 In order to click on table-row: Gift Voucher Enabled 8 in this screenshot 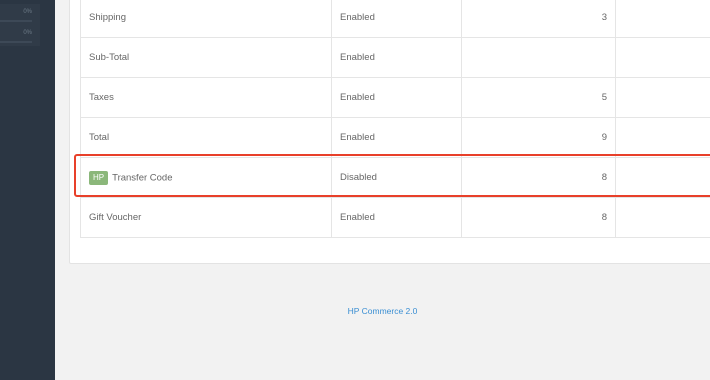, I will do `click(395, 217)`.